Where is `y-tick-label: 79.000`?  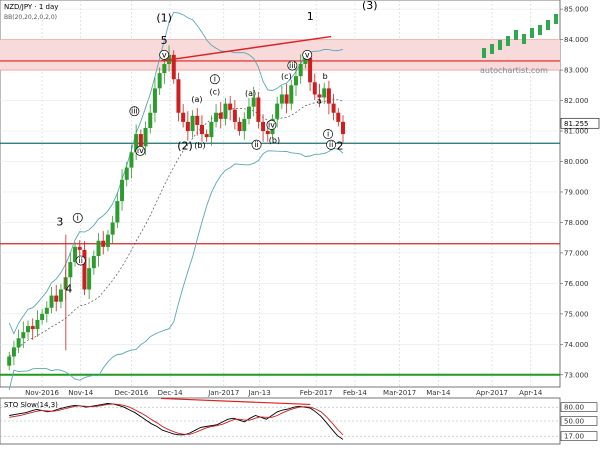 y-tick-label: 79.000 is located at coordinates (576, 192).